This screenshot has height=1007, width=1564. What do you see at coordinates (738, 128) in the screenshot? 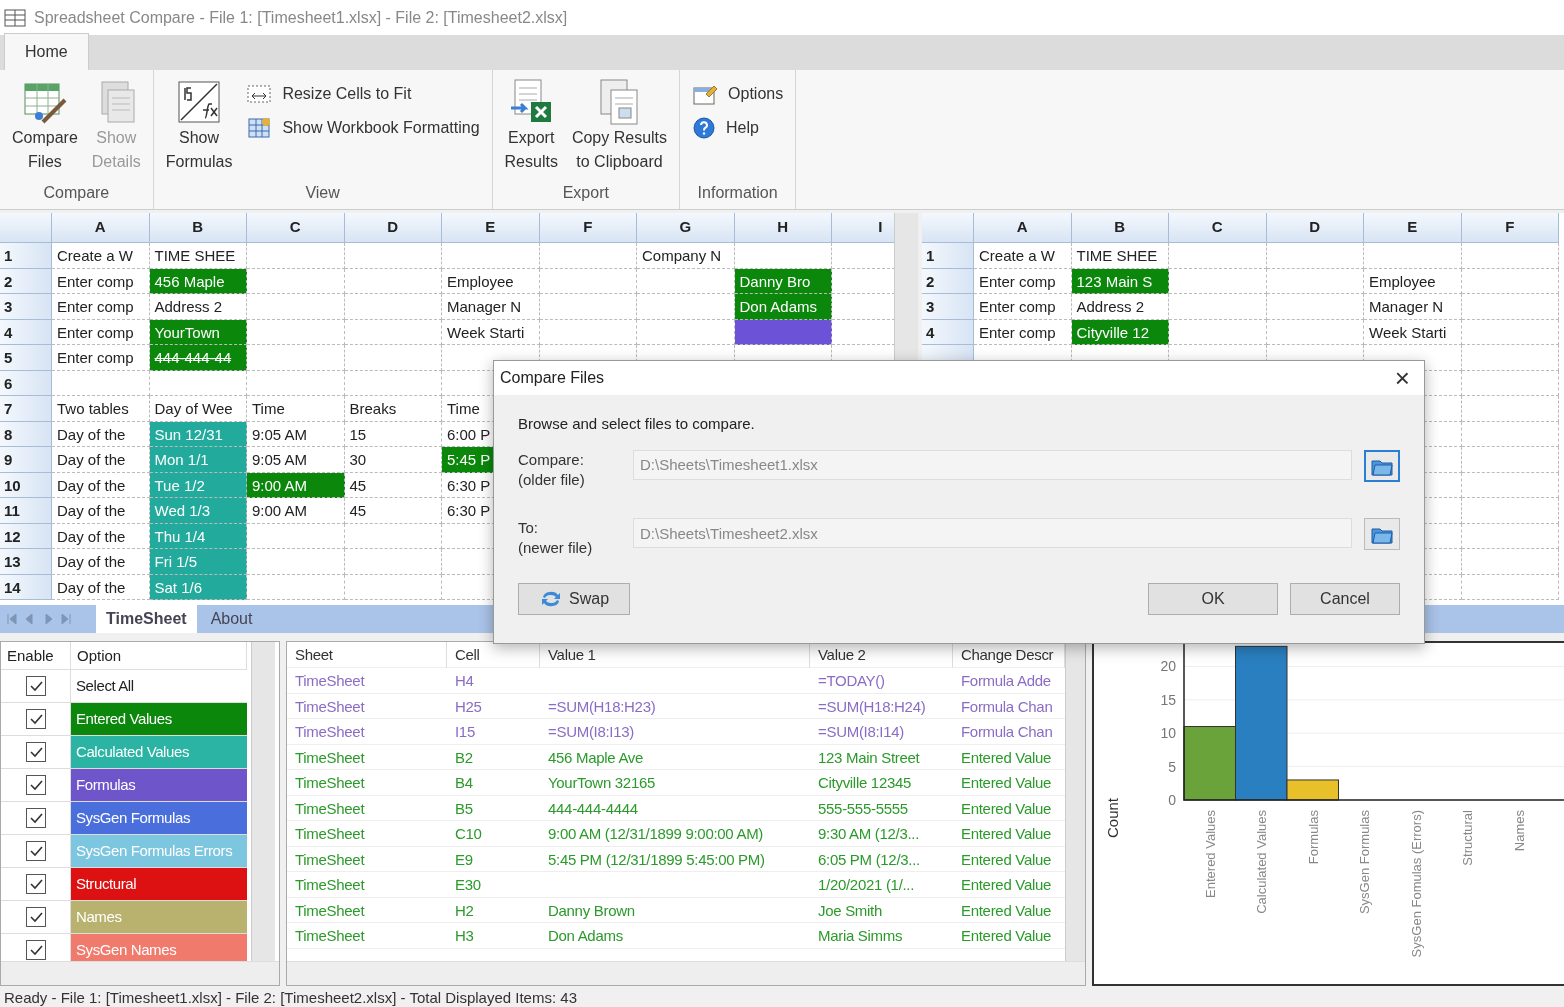
I see `ribbon-button: Help` at bounding box center [738, 128].